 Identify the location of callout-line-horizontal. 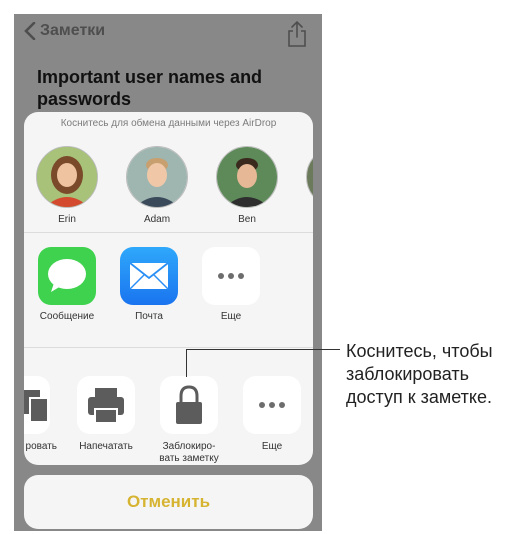
(263, 349).